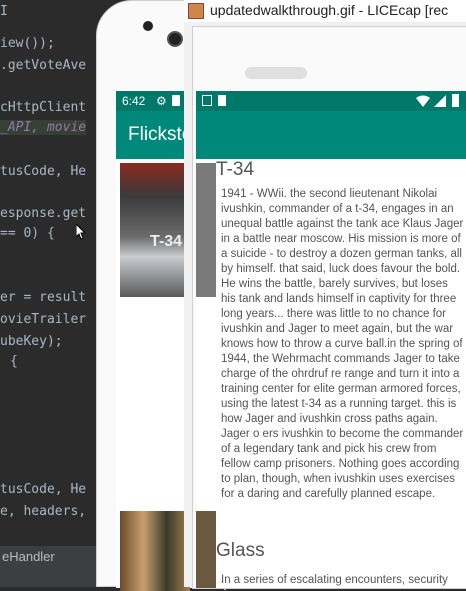 The image size is (466, 591). I want to click on app-bar, so click(331, 135).